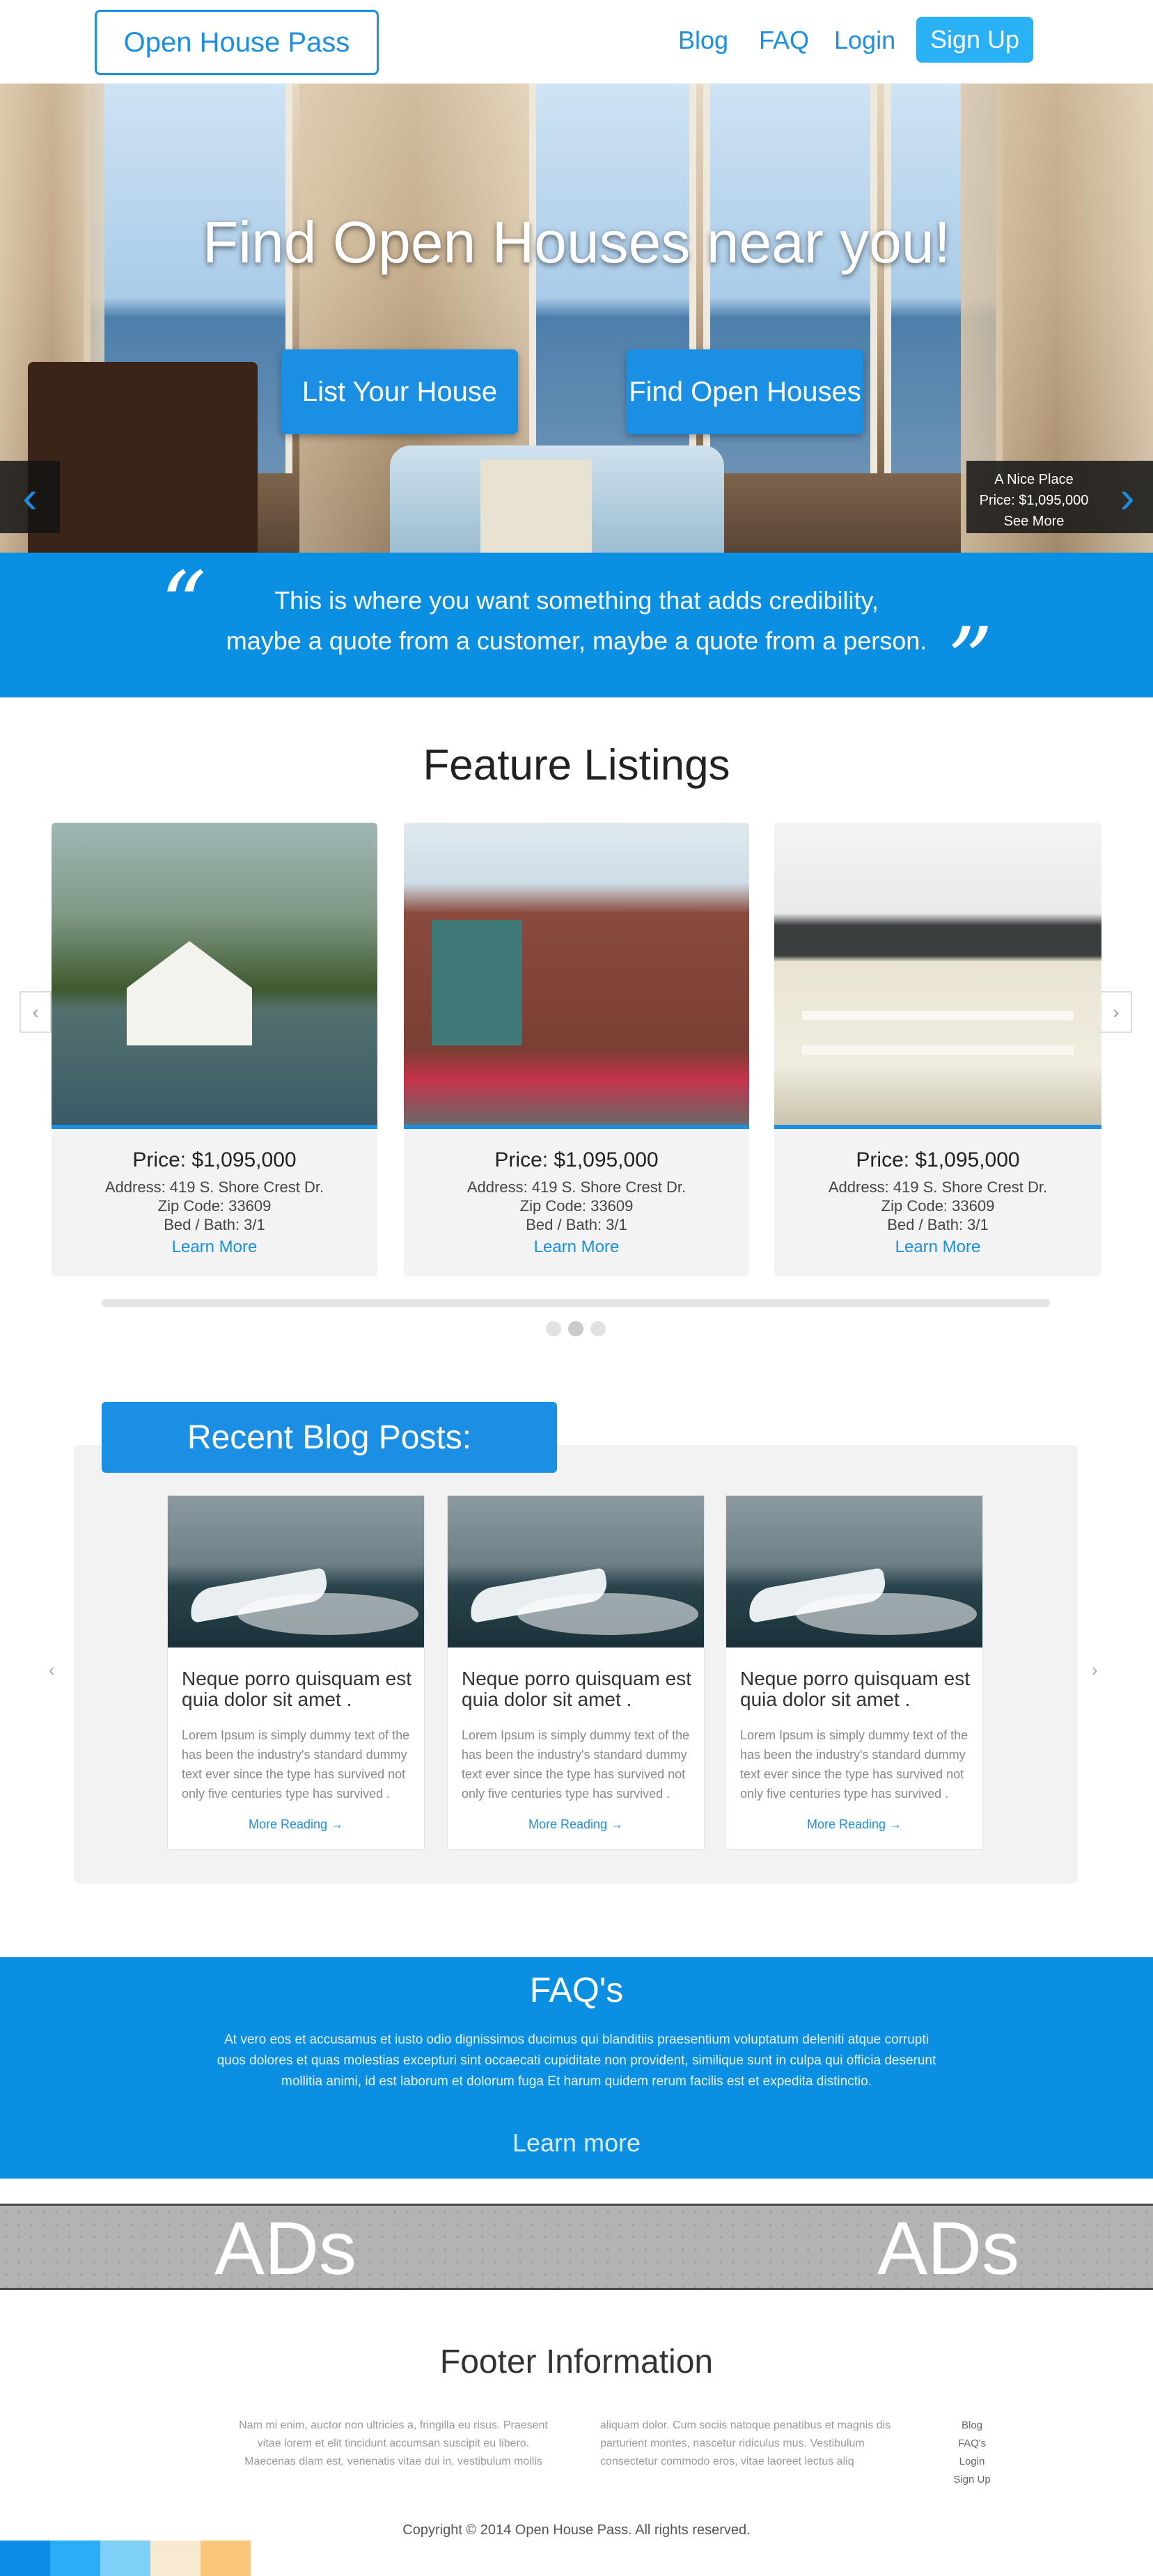  What do you see at coordinates (576, 2143) in the screenshot?
I see `faq-learn-more-link: Learn more` at bounding box center [576, 2143].